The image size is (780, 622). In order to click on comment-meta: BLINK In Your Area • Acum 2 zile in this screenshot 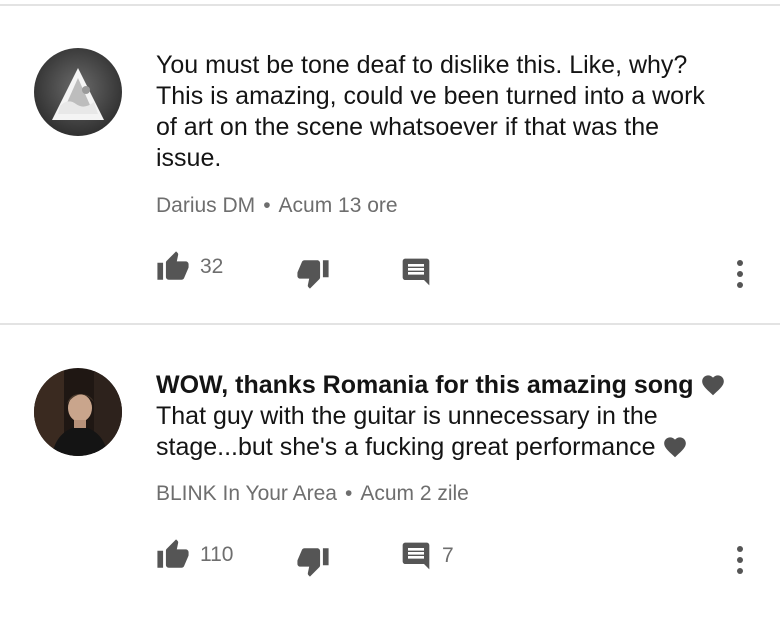, I will do `click(312, 494)`.